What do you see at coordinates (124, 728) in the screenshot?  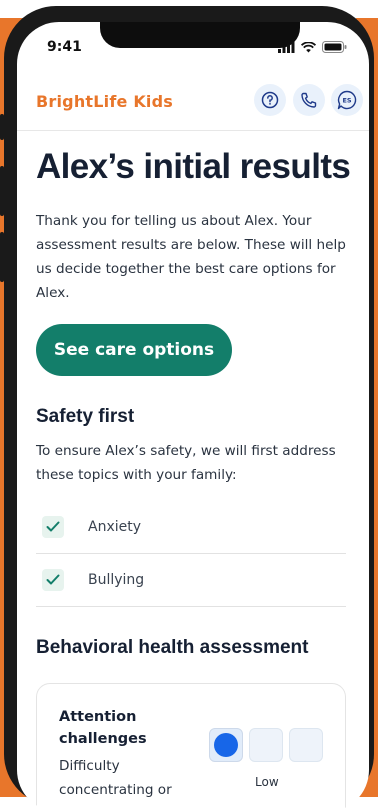 I see `assessment-title: Attention challenges` at bounding box center [124, 728].